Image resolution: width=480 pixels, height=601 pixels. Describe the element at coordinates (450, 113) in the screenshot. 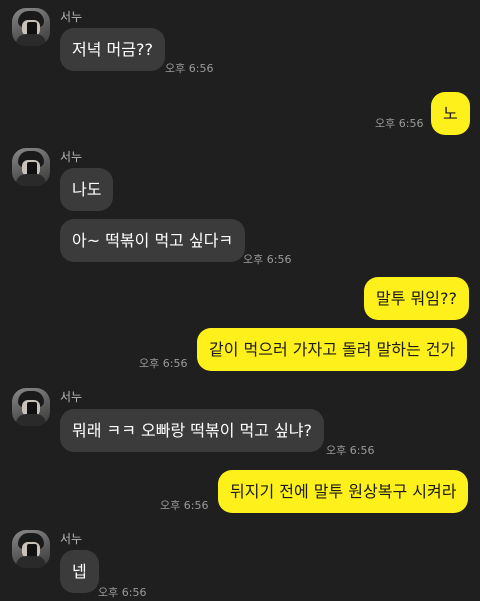

I see `message-bubble: 노` at that location.